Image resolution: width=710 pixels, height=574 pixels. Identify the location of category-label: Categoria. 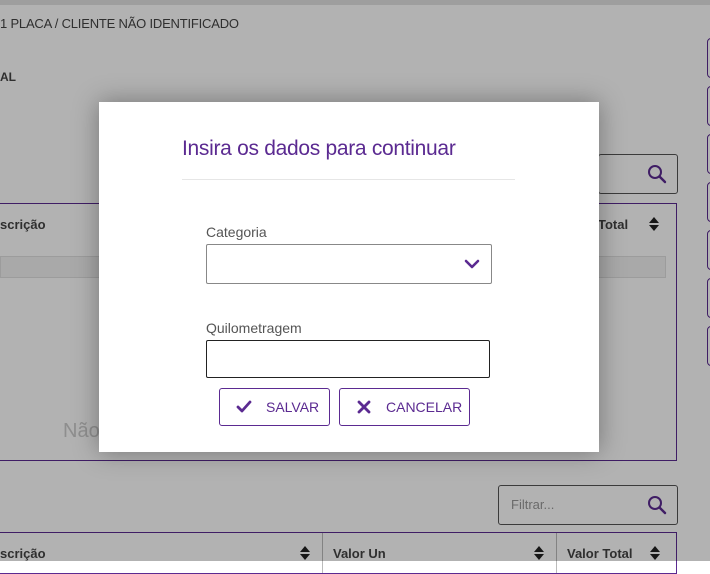
(236, 232).